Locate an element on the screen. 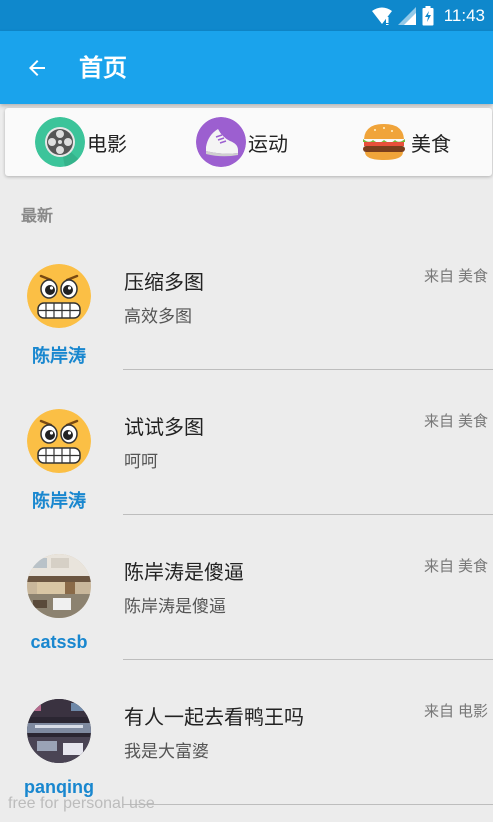 The image size is (493, 822). category-movie: 电影 is located at coordinates (81, 142).